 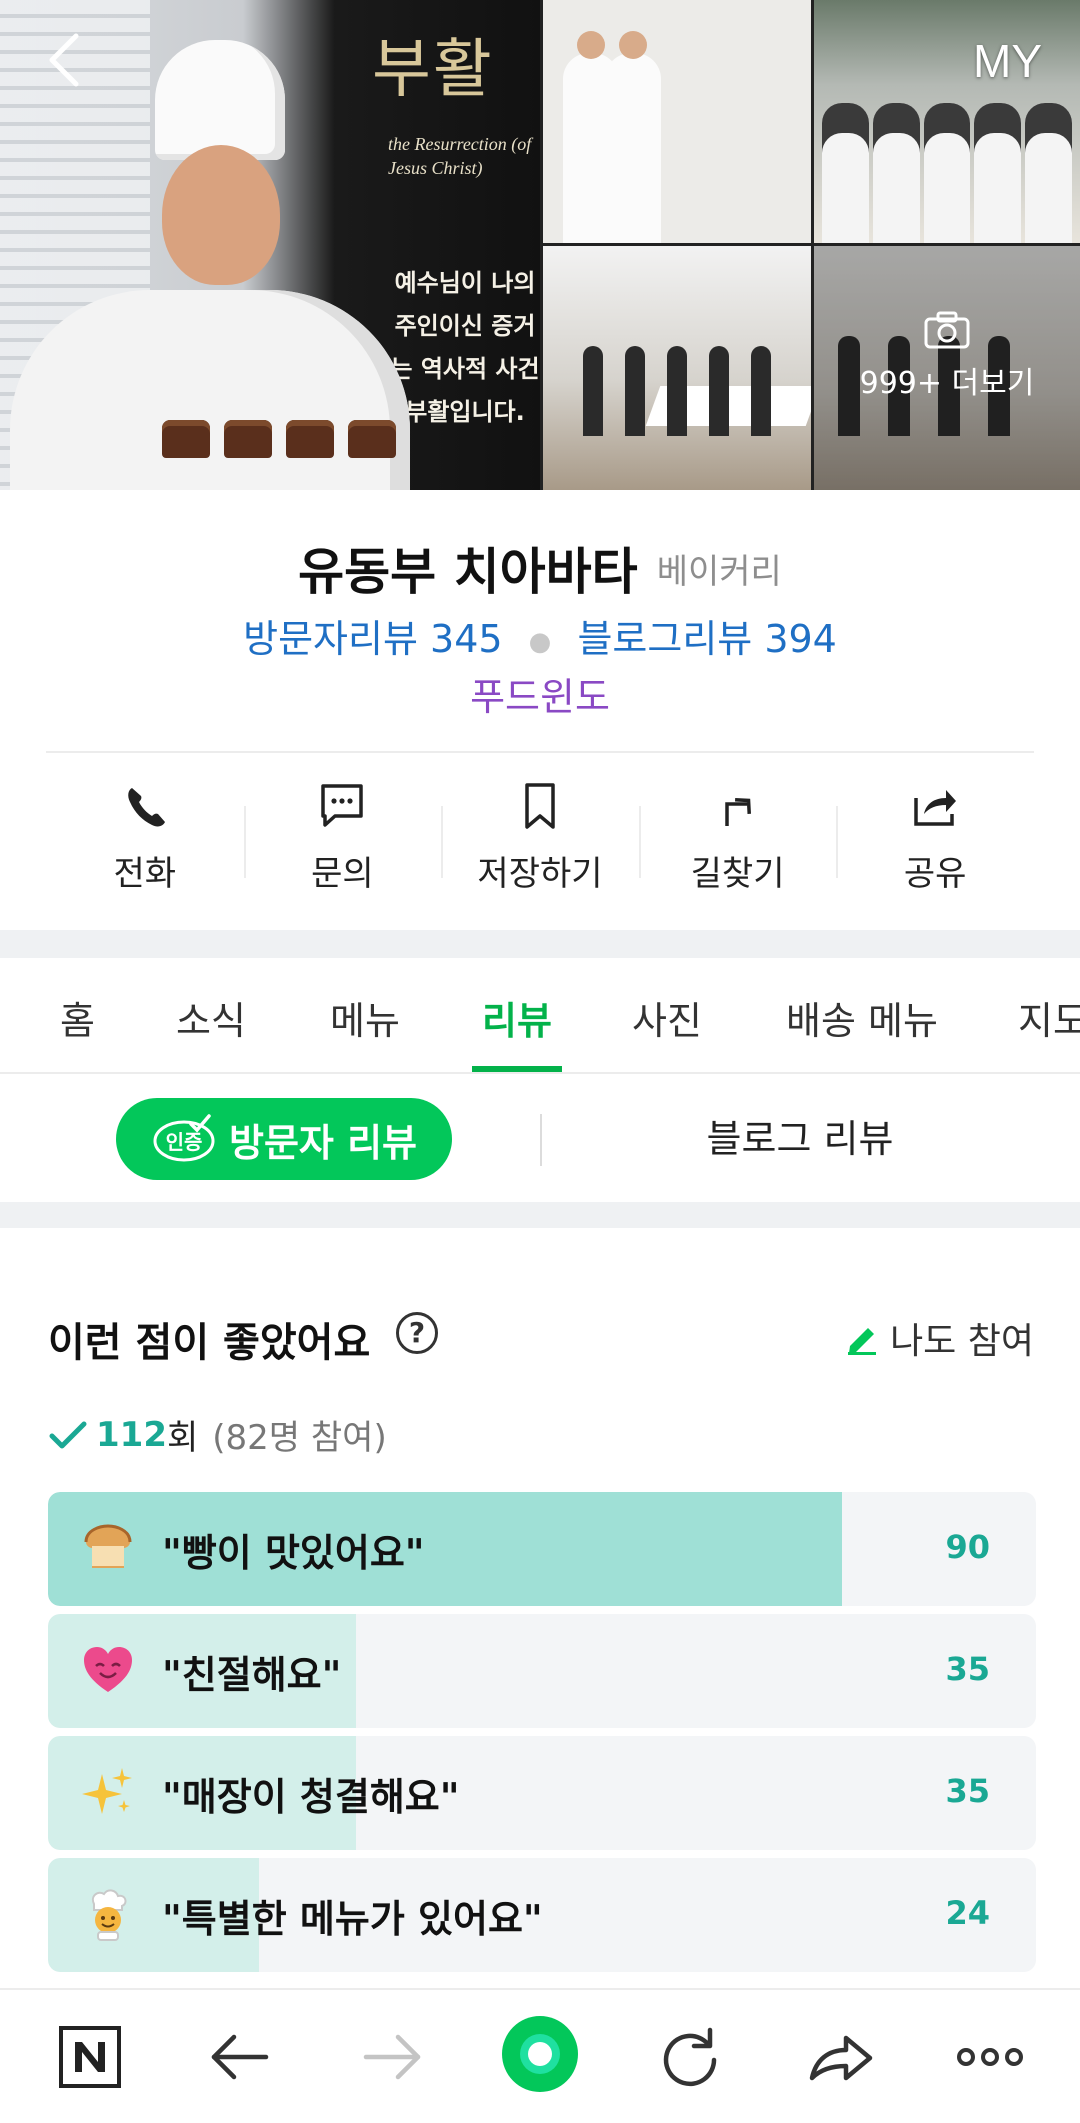 What do you see at coordinates (706, 639) in the screenshot?
I see `blog-review-link: 블로그리뷰 394` at bounding box center [706, 639].